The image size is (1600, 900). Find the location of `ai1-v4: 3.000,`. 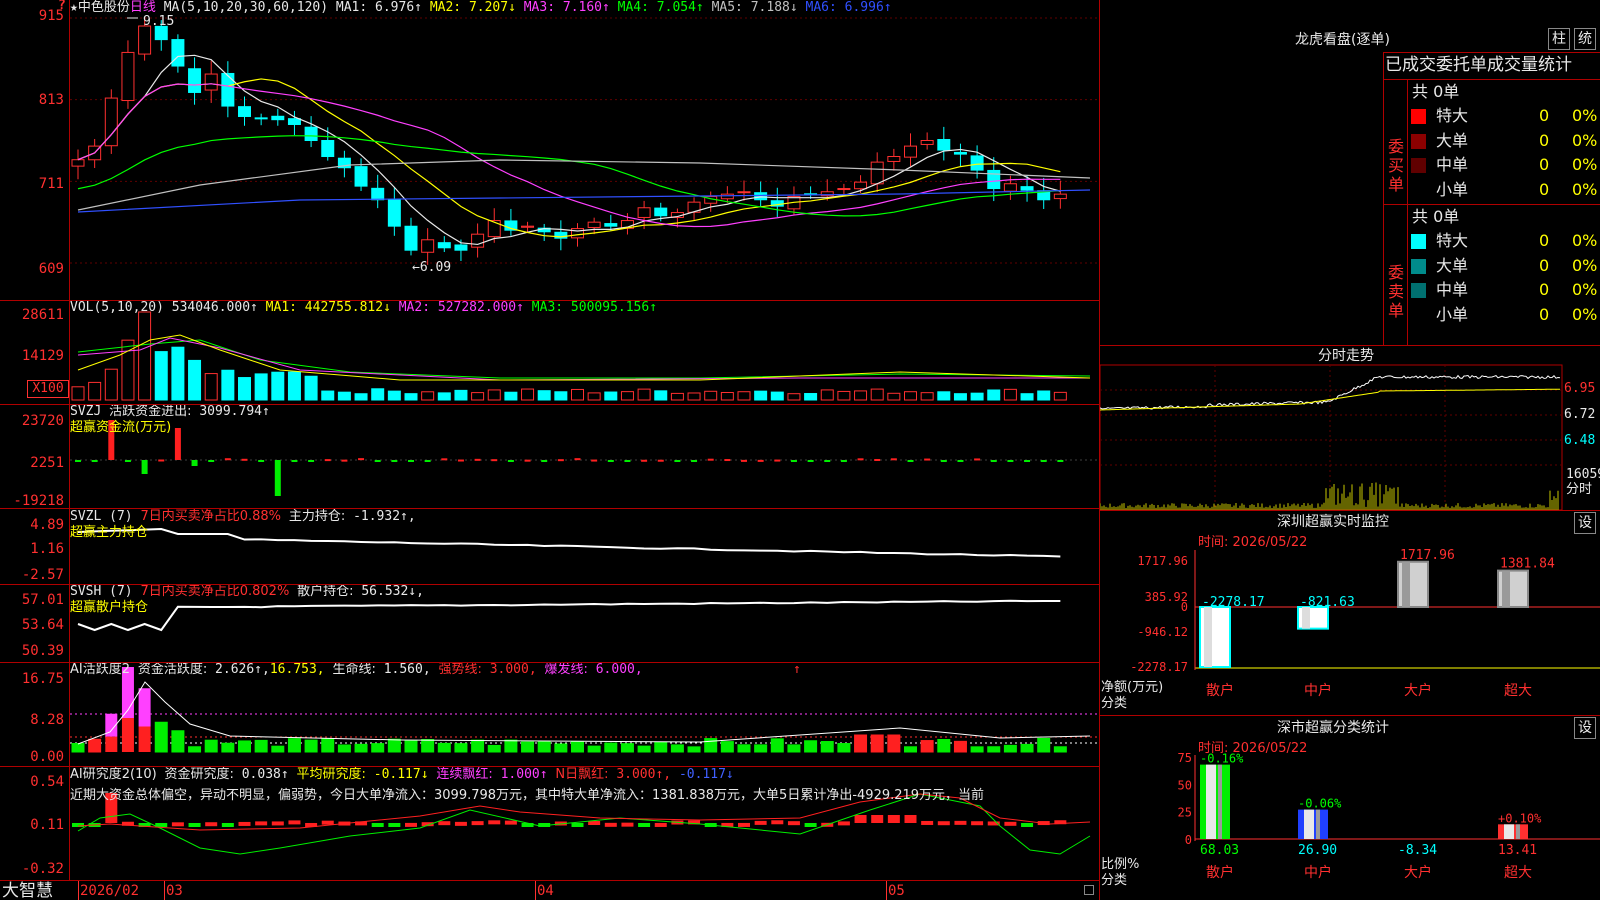

ai1-v4: 3.000, is located at coordinates (513, 669).